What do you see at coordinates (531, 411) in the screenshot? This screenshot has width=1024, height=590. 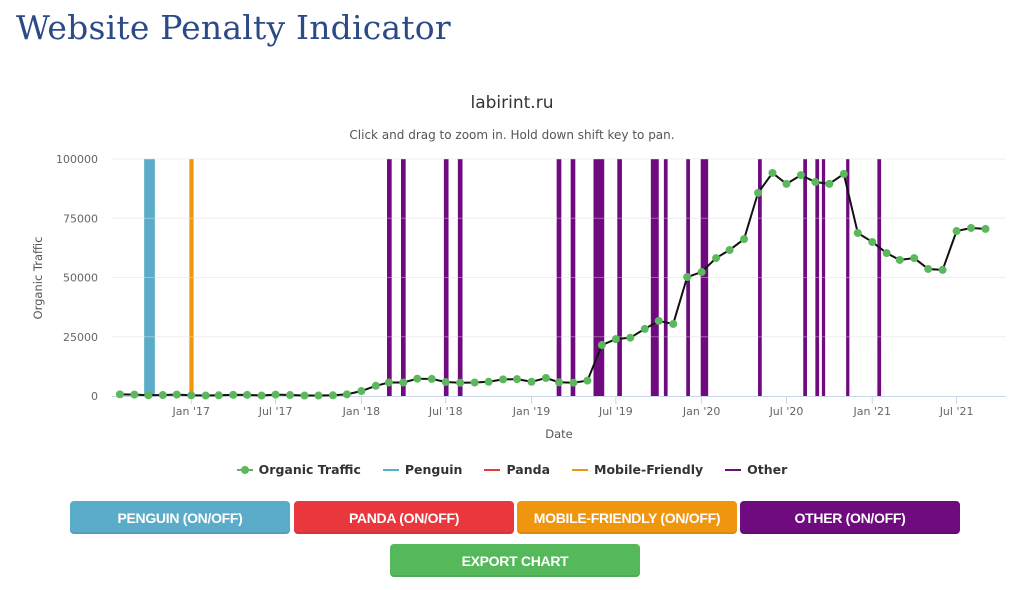 I see `x-tick-label: Jan '19` at bounding box center [531, 411].